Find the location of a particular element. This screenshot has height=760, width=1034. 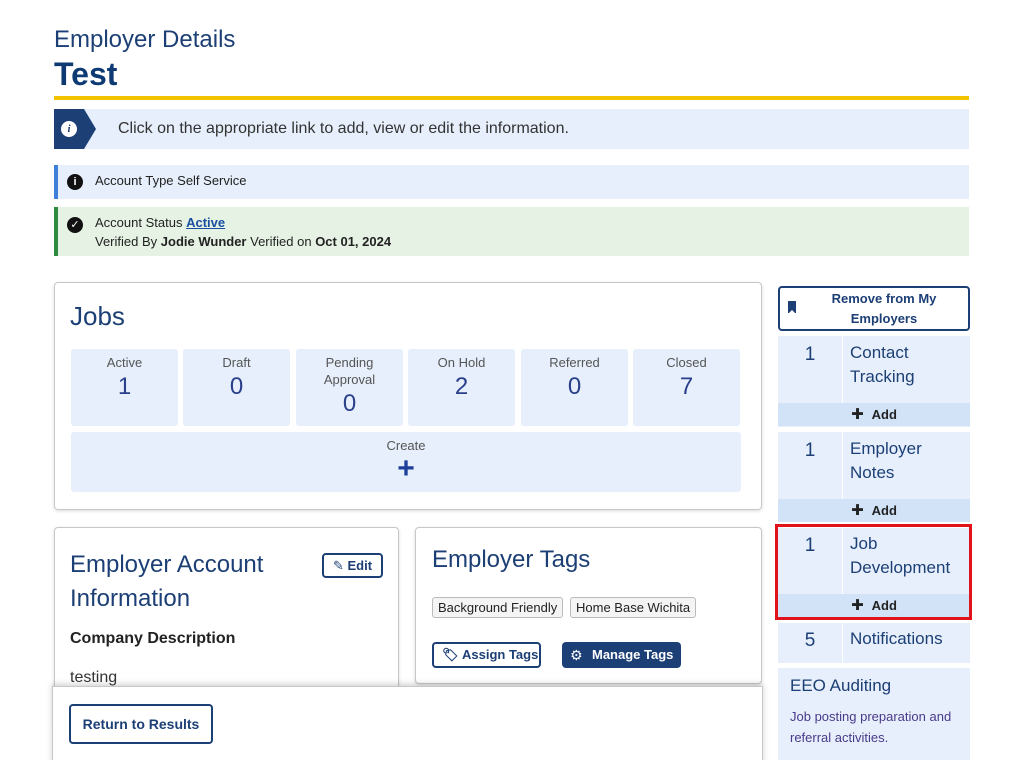

sidebar-item-contact-tracking: 1 Contact Tracking ✚ Add is located at coordinates (874, 381).